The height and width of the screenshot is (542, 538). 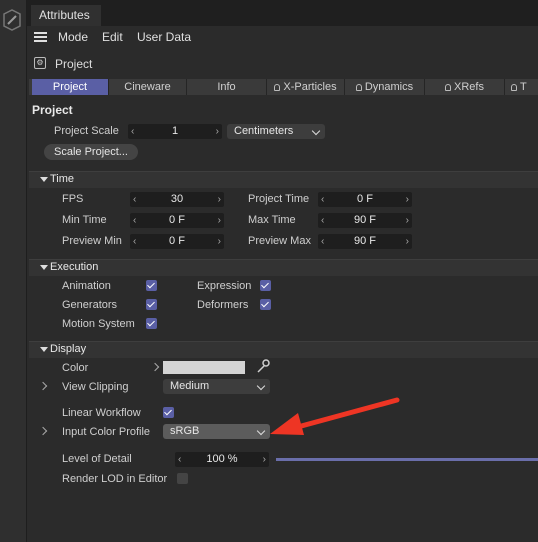 I want to click on menu-mode: Mode, so click(x=73, y=37).